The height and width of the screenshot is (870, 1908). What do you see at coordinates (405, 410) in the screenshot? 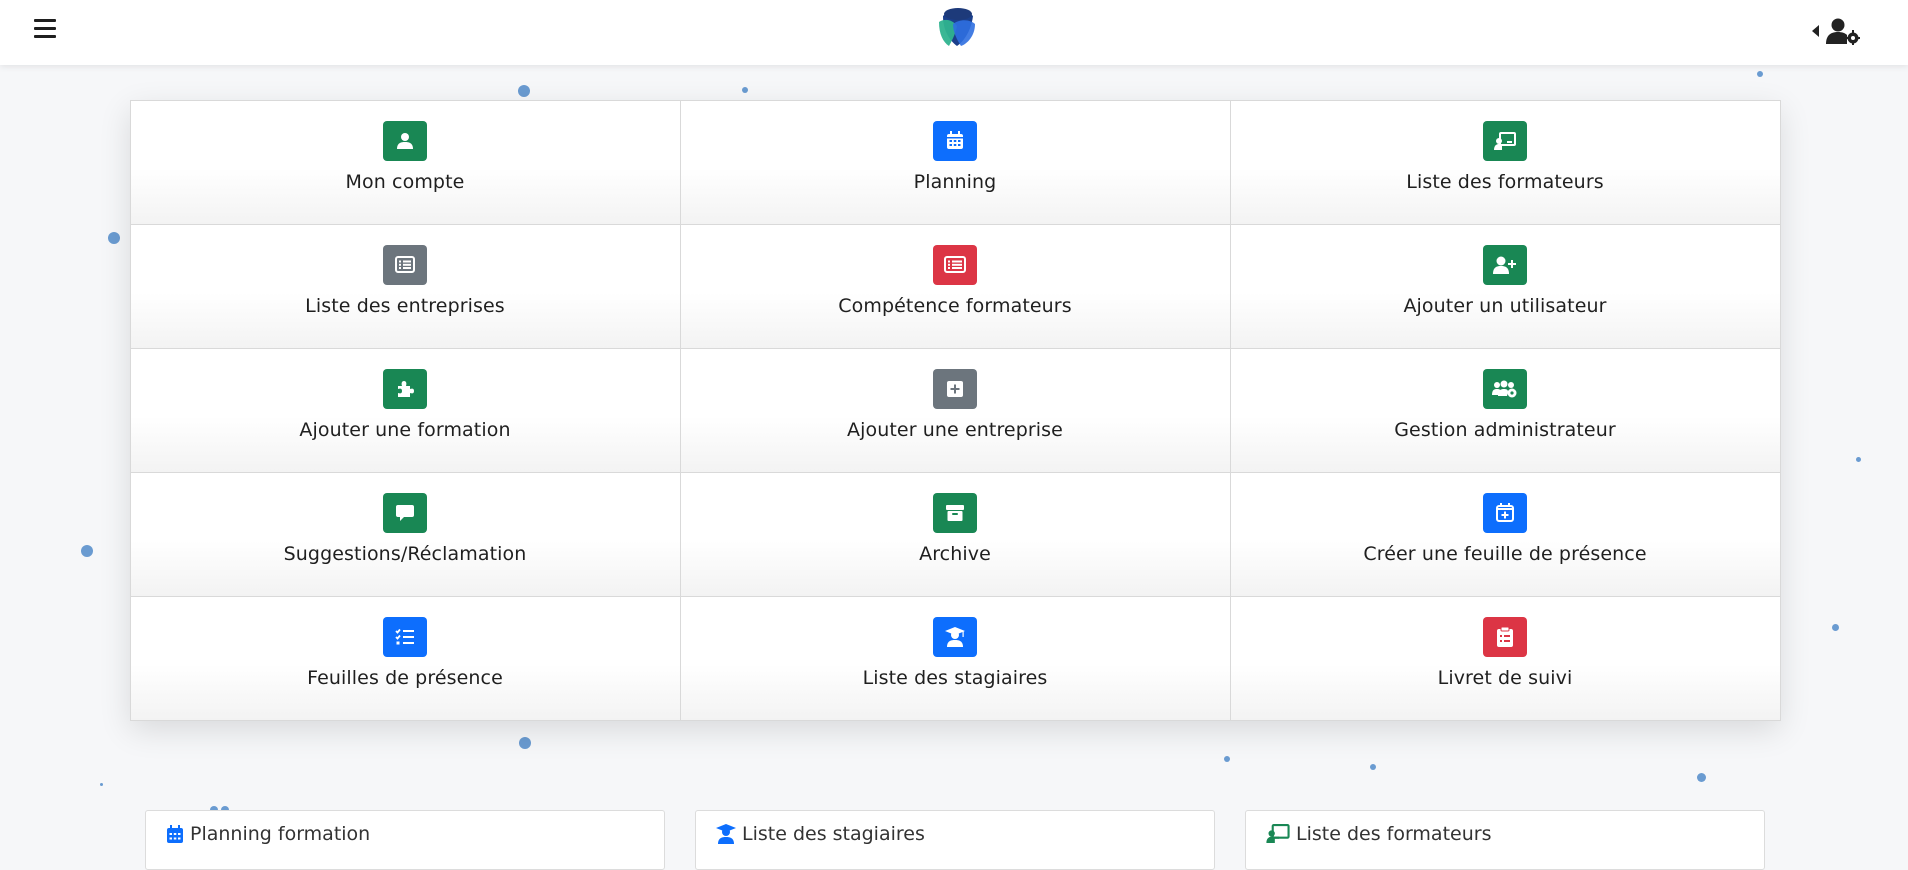
I see `tile-ajouter-une-formation: Ajouter une formation` at bounding box center [405, 410].